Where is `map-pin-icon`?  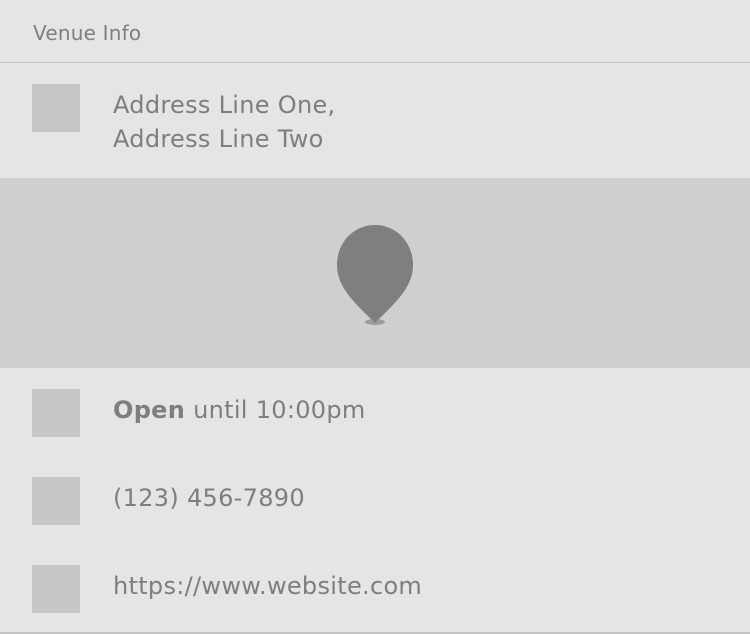
map-pin-icon is located at coordinates (375, 274).